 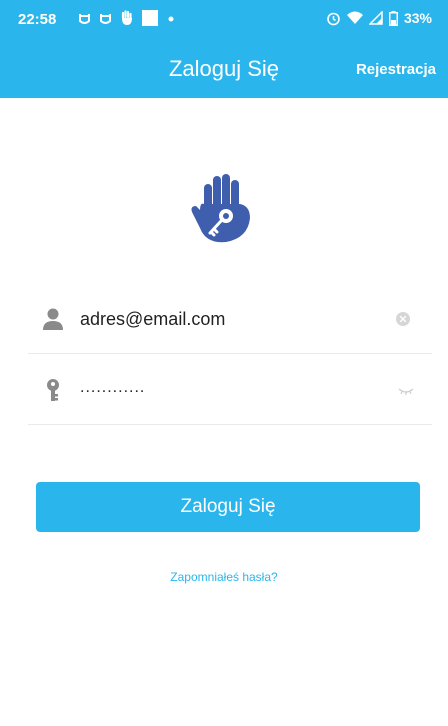 I want to click on person-icon, so click(x=53, y=319).